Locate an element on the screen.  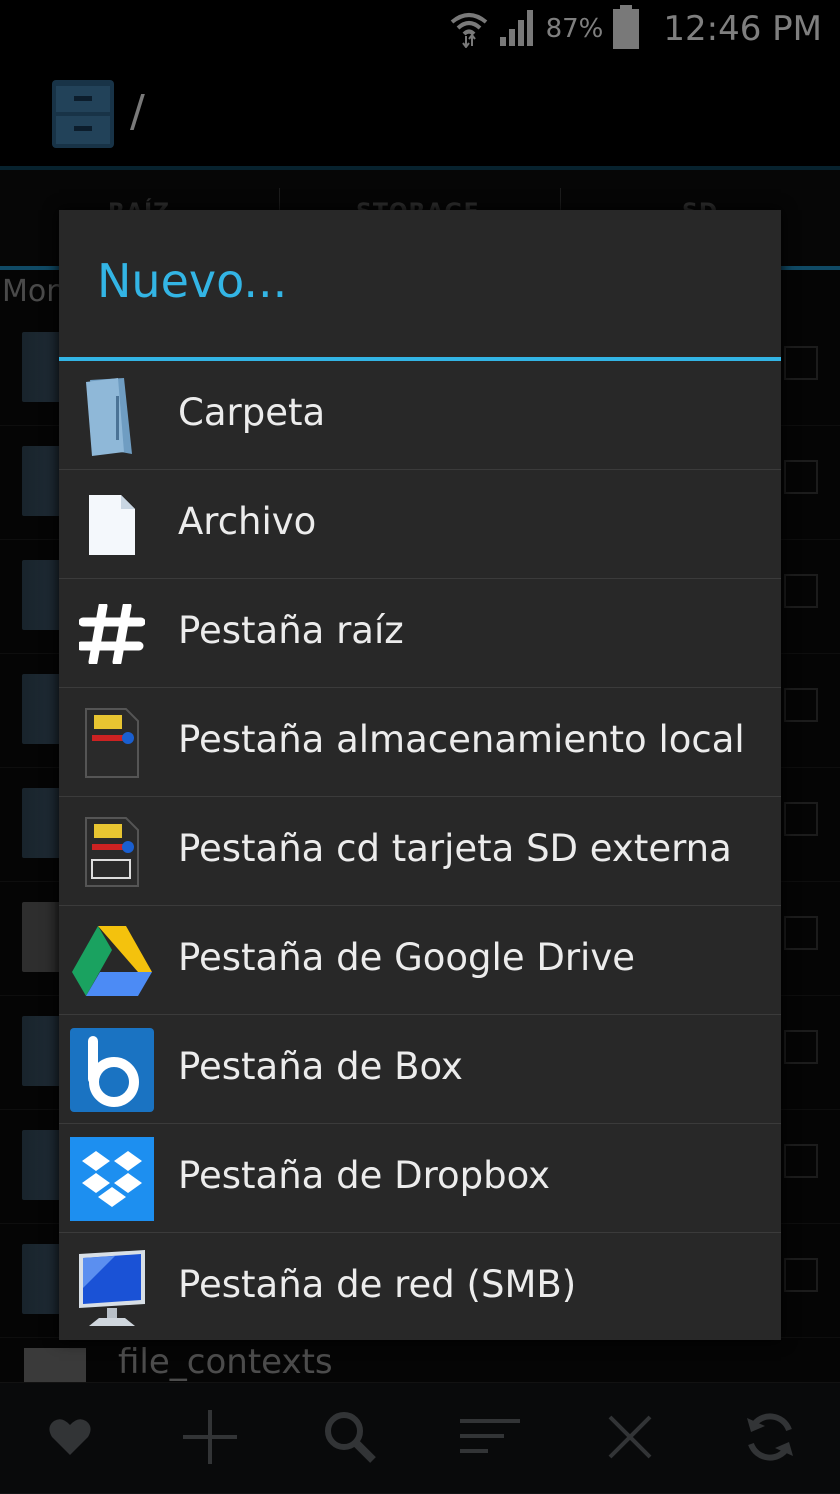
menu-item-dropbox-tab: Pestaña de Dropbox is located at coordinates (420, 1178).